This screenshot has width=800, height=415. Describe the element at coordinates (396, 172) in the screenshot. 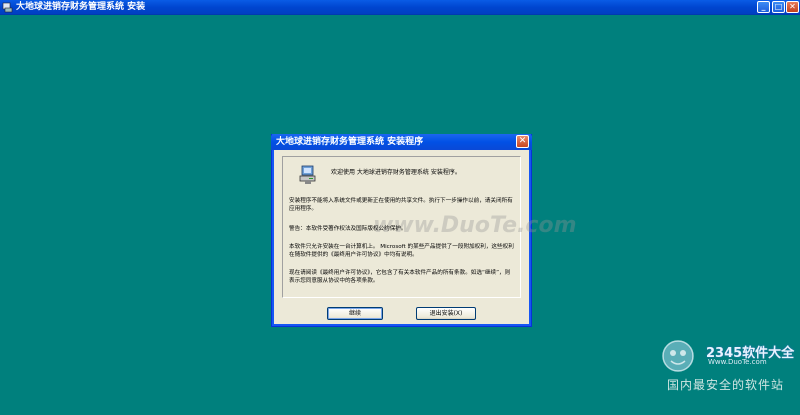

I see `welcome-text: 欢迎使用 大地球进销存财务管理系统 安装程序。` at that location.